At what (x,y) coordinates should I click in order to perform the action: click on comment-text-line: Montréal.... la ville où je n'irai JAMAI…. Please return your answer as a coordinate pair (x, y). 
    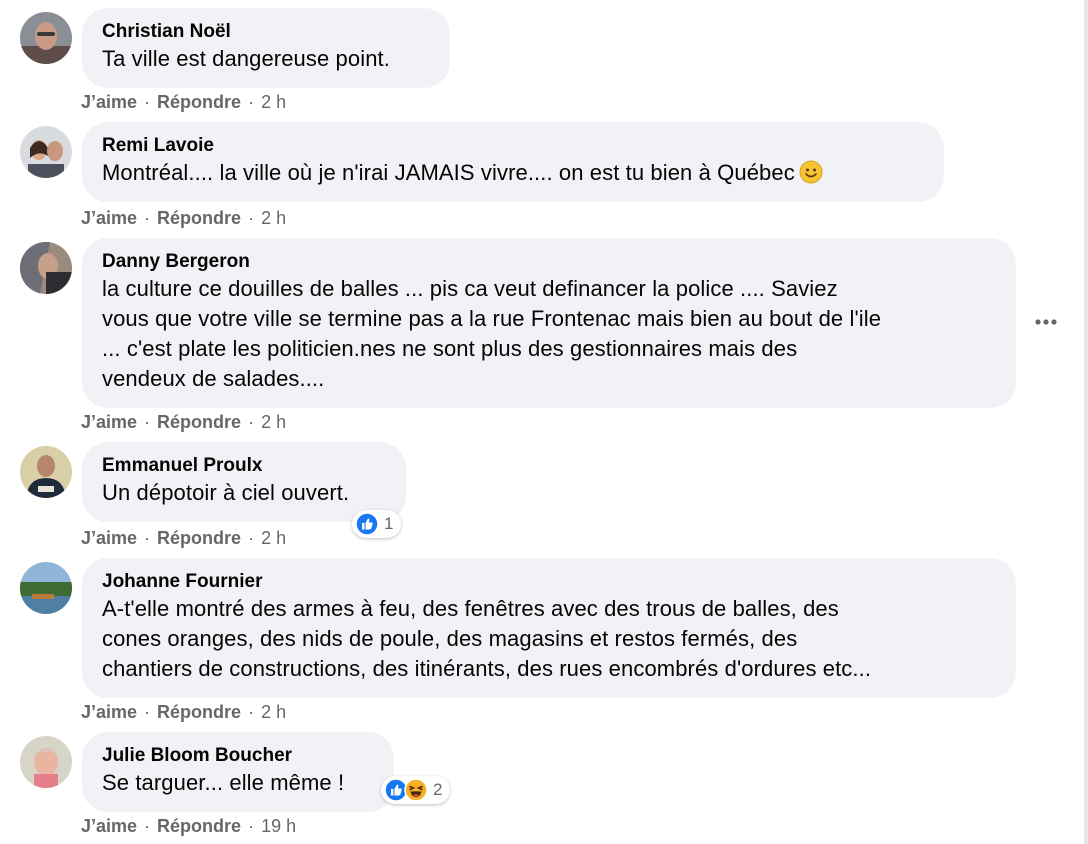
    Looking at the image, I should click on (448, 172).